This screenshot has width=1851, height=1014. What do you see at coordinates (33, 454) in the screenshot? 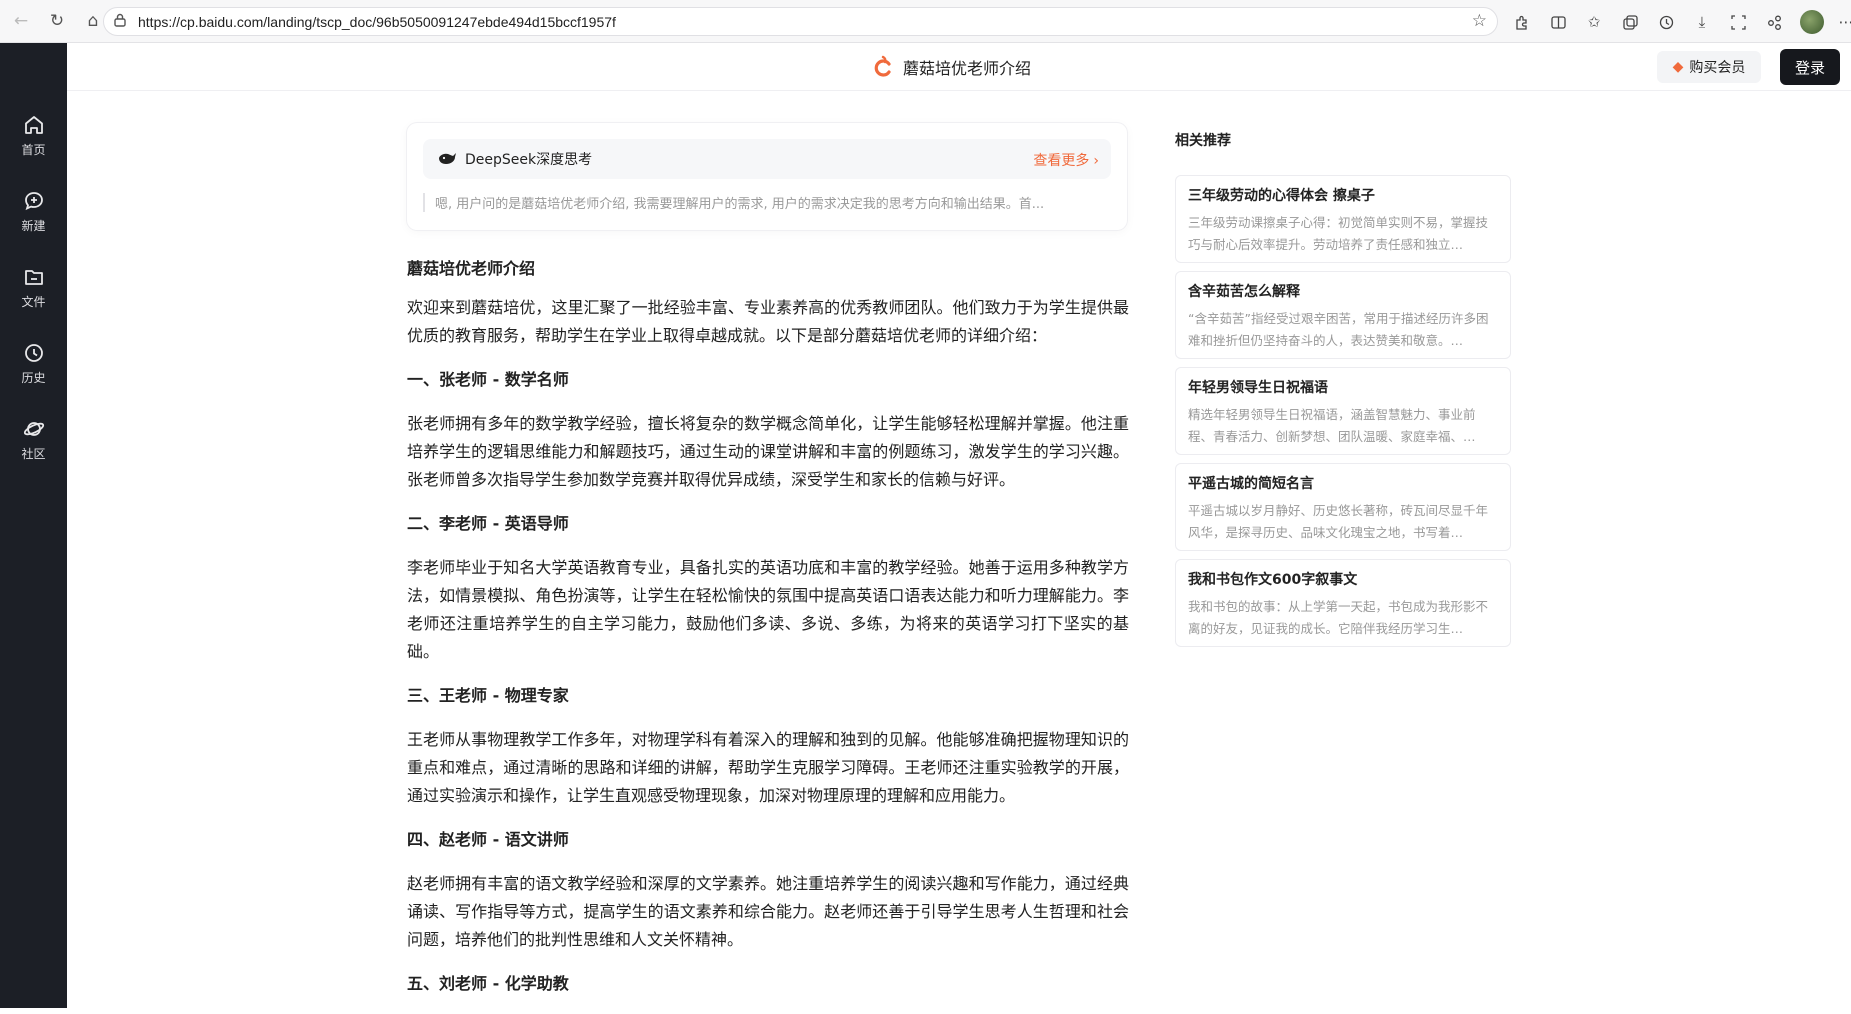
I see `sidebar-item-label: 社区` at bounding box center [33, 454].